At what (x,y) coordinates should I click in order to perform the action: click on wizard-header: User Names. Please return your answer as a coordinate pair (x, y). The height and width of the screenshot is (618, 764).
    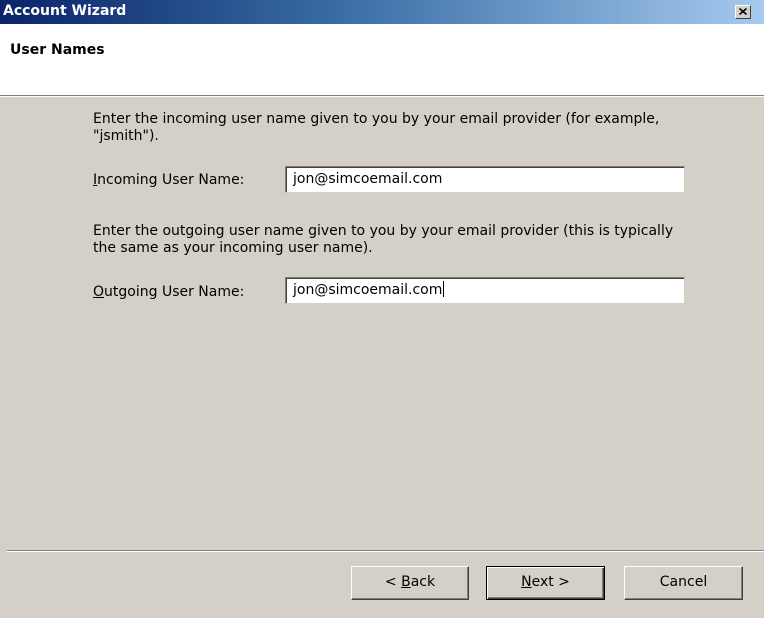
    Looking at the image, I should click on (382, 59).